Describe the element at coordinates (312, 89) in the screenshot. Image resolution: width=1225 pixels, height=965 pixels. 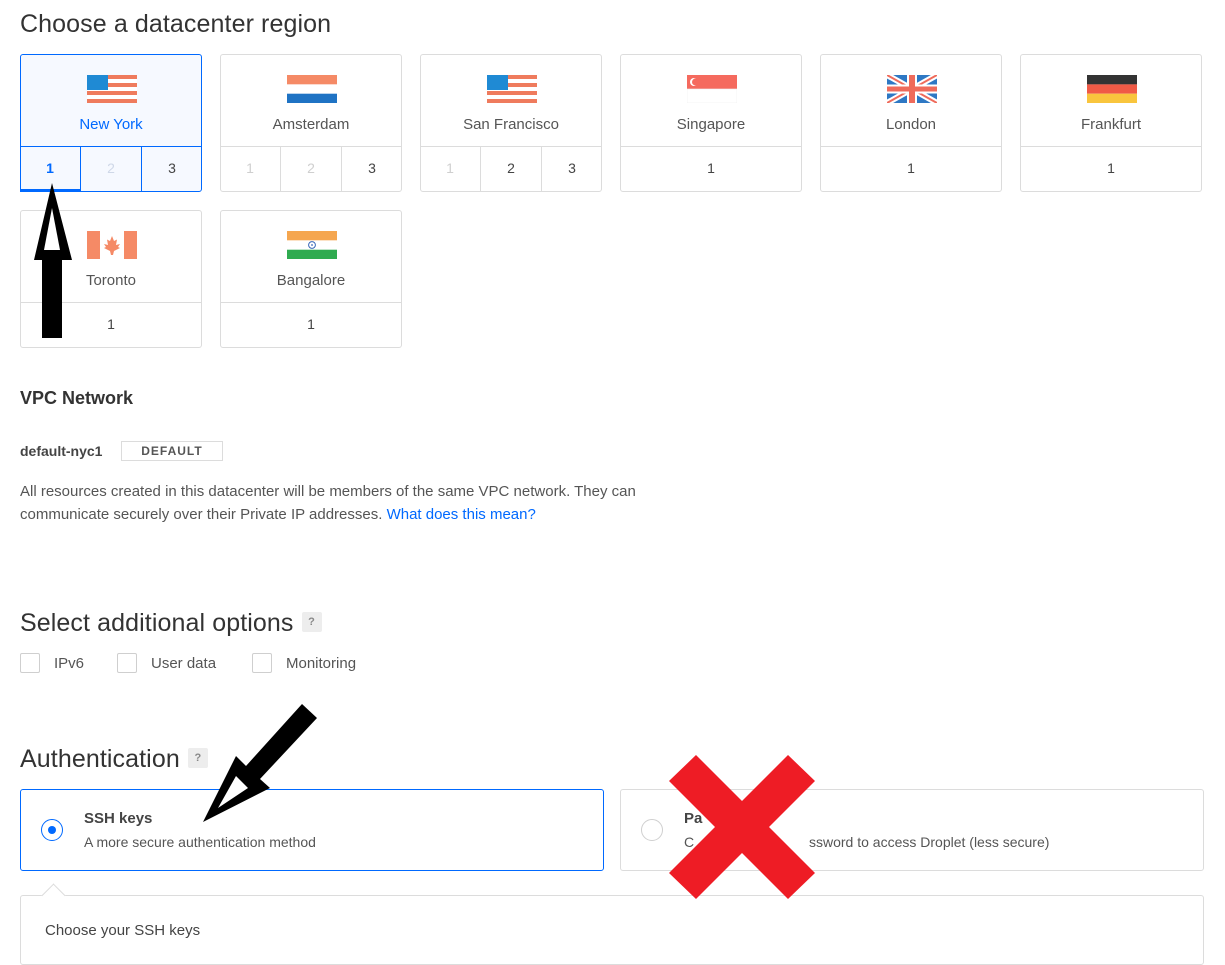
I see `netherlands-flag-icon` at that location.